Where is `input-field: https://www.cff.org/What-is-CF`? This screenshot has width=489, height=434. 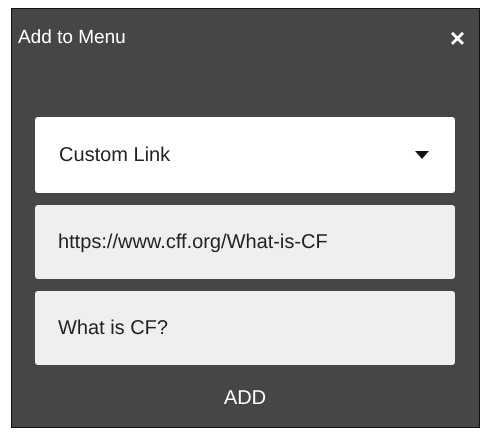 input-field: https://www.cff.org/What-is-CF is located at coordinates (245, 242).